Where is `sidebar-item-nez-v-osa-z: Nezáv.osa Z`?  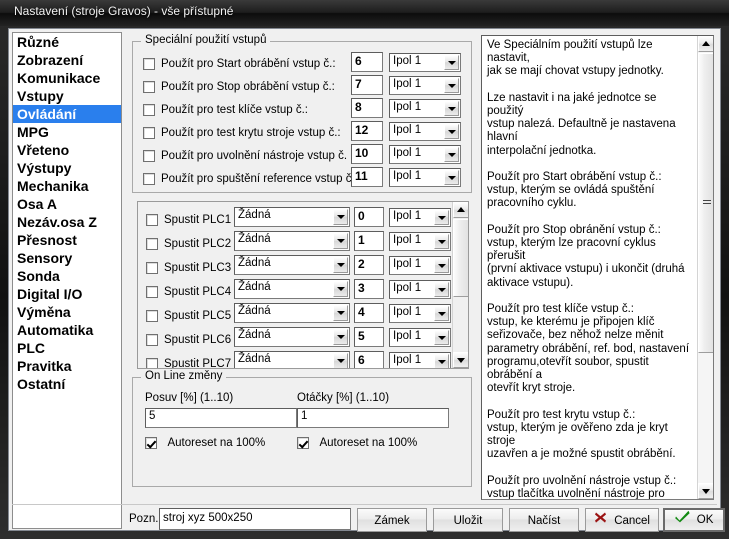 sidebar-item-nez-v-osa-z: Nezáv.osa Z is located at coordinates (67, 222).